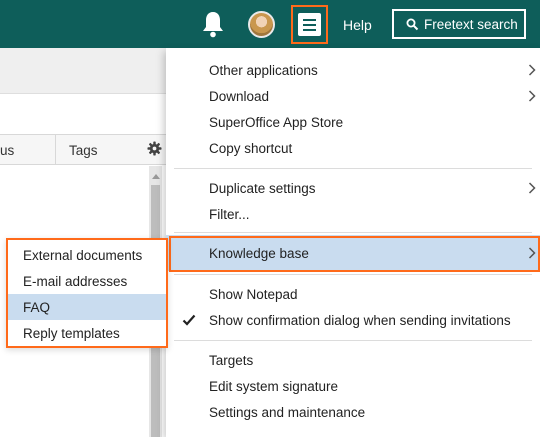 The image size is (540, 437). I want to click on column-header-tags: Tags, so click(83, 150).